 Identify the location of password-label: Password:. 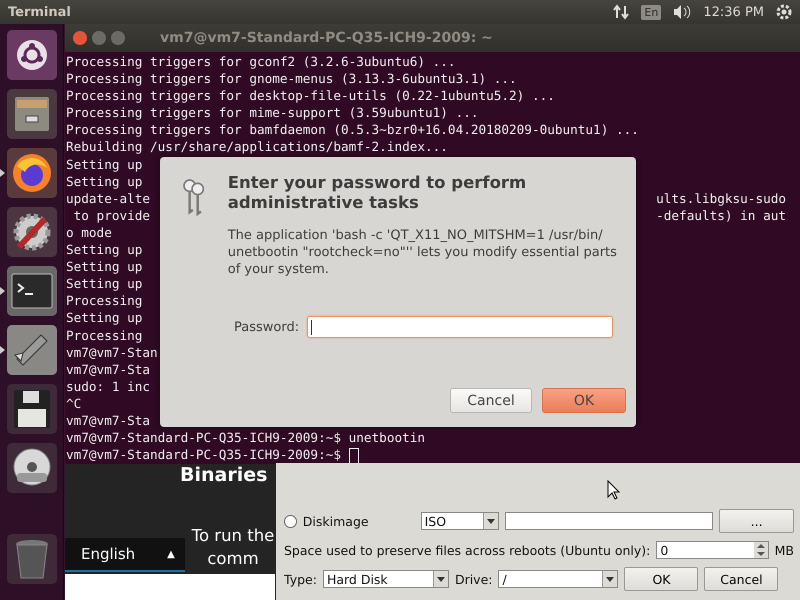
(267, 327).